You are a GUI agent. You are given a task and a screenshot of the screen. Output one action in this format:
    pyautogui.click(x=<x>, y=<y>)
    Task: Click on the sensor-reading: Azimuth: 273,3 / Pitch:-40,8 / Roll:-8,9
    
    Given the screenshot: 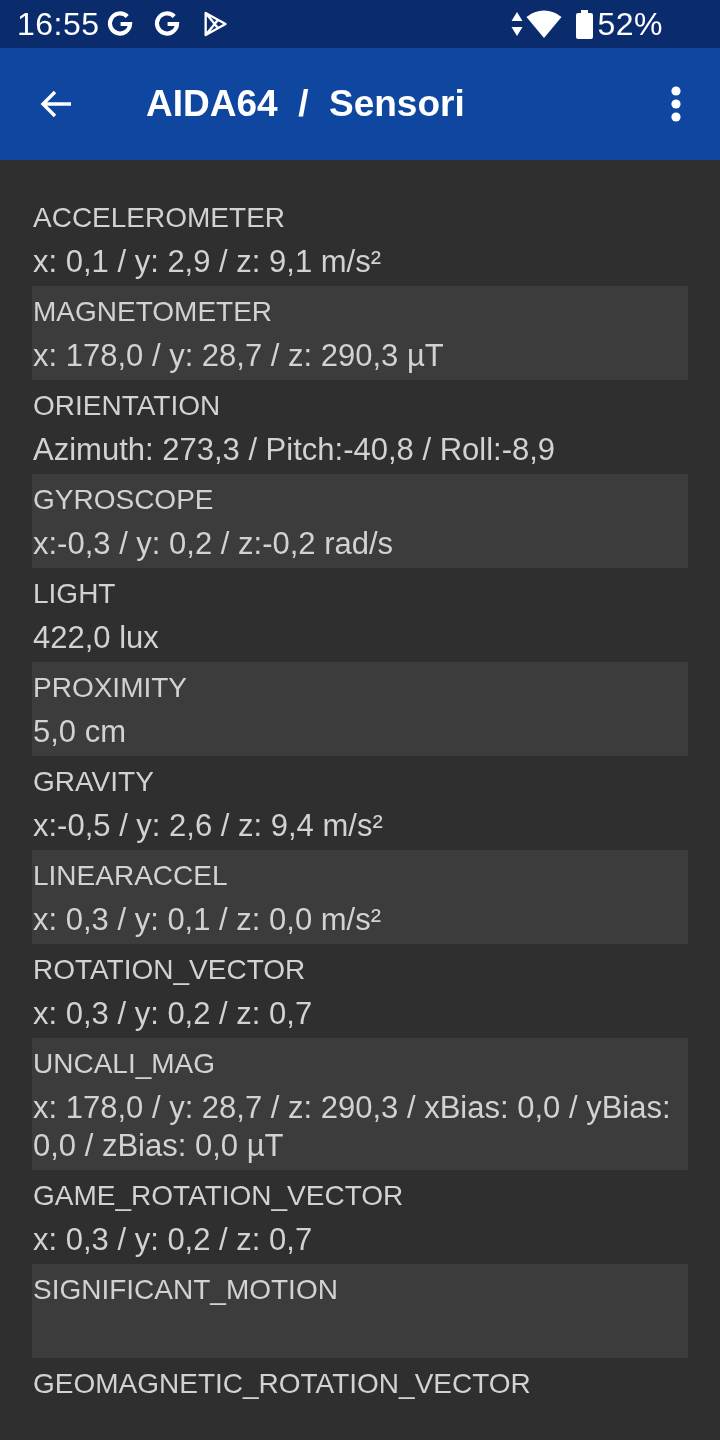 What is the action you would take?
    pyautogui.click(x=295, y=450)
    